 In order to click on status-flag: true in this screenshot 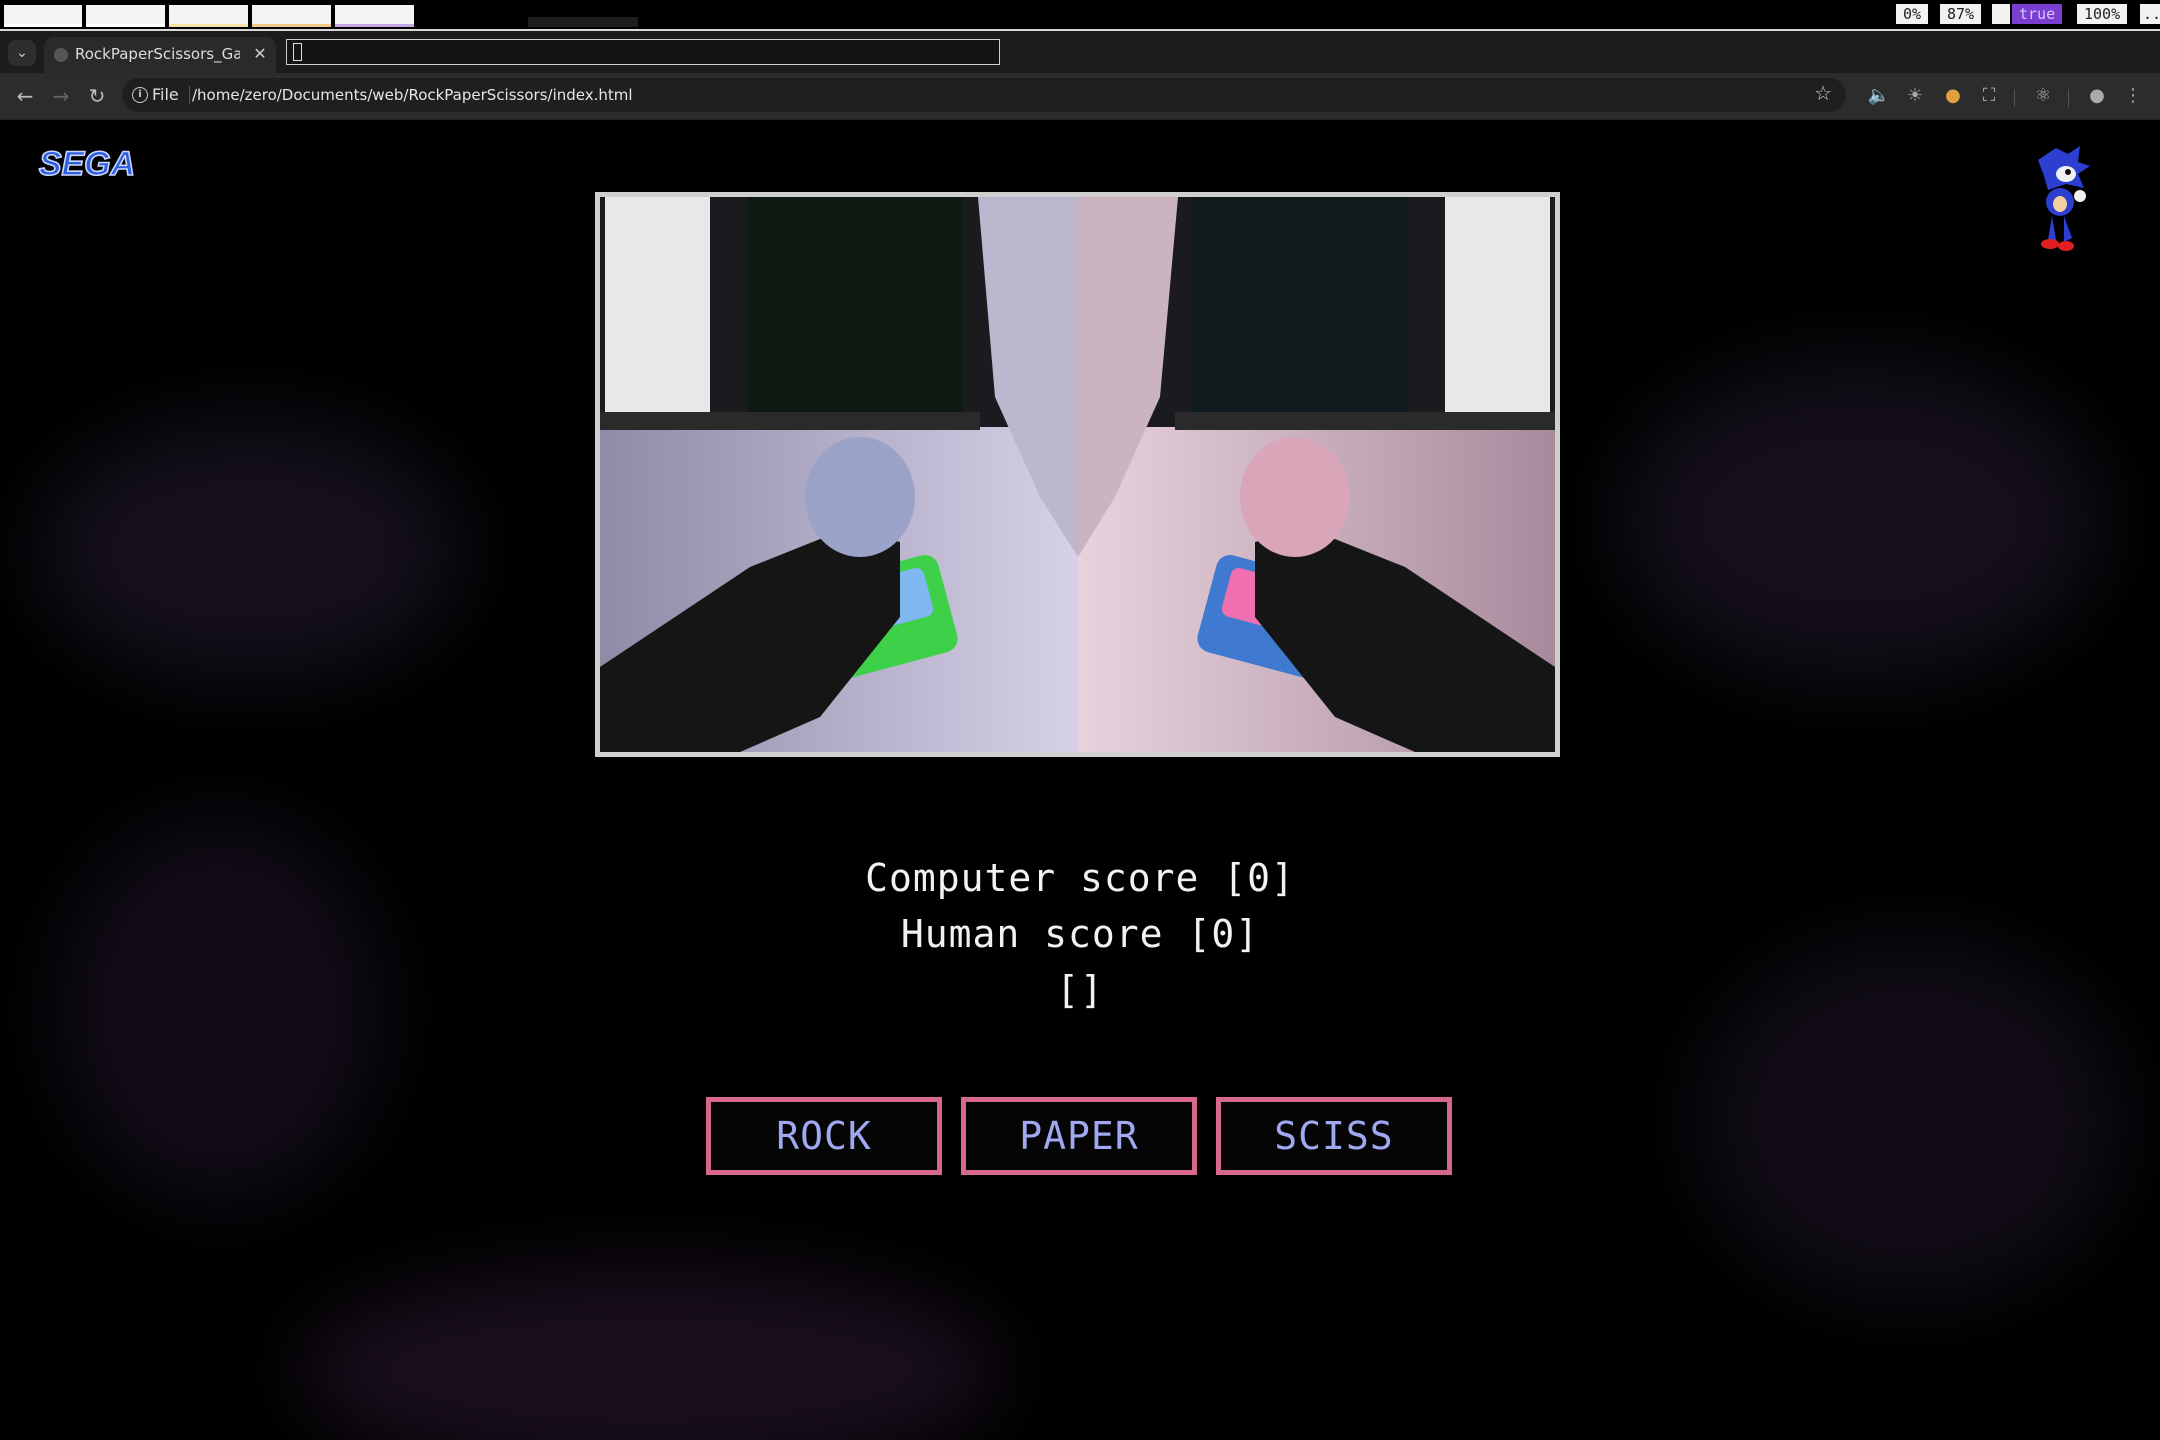, I will do `click(2037, 14)`.